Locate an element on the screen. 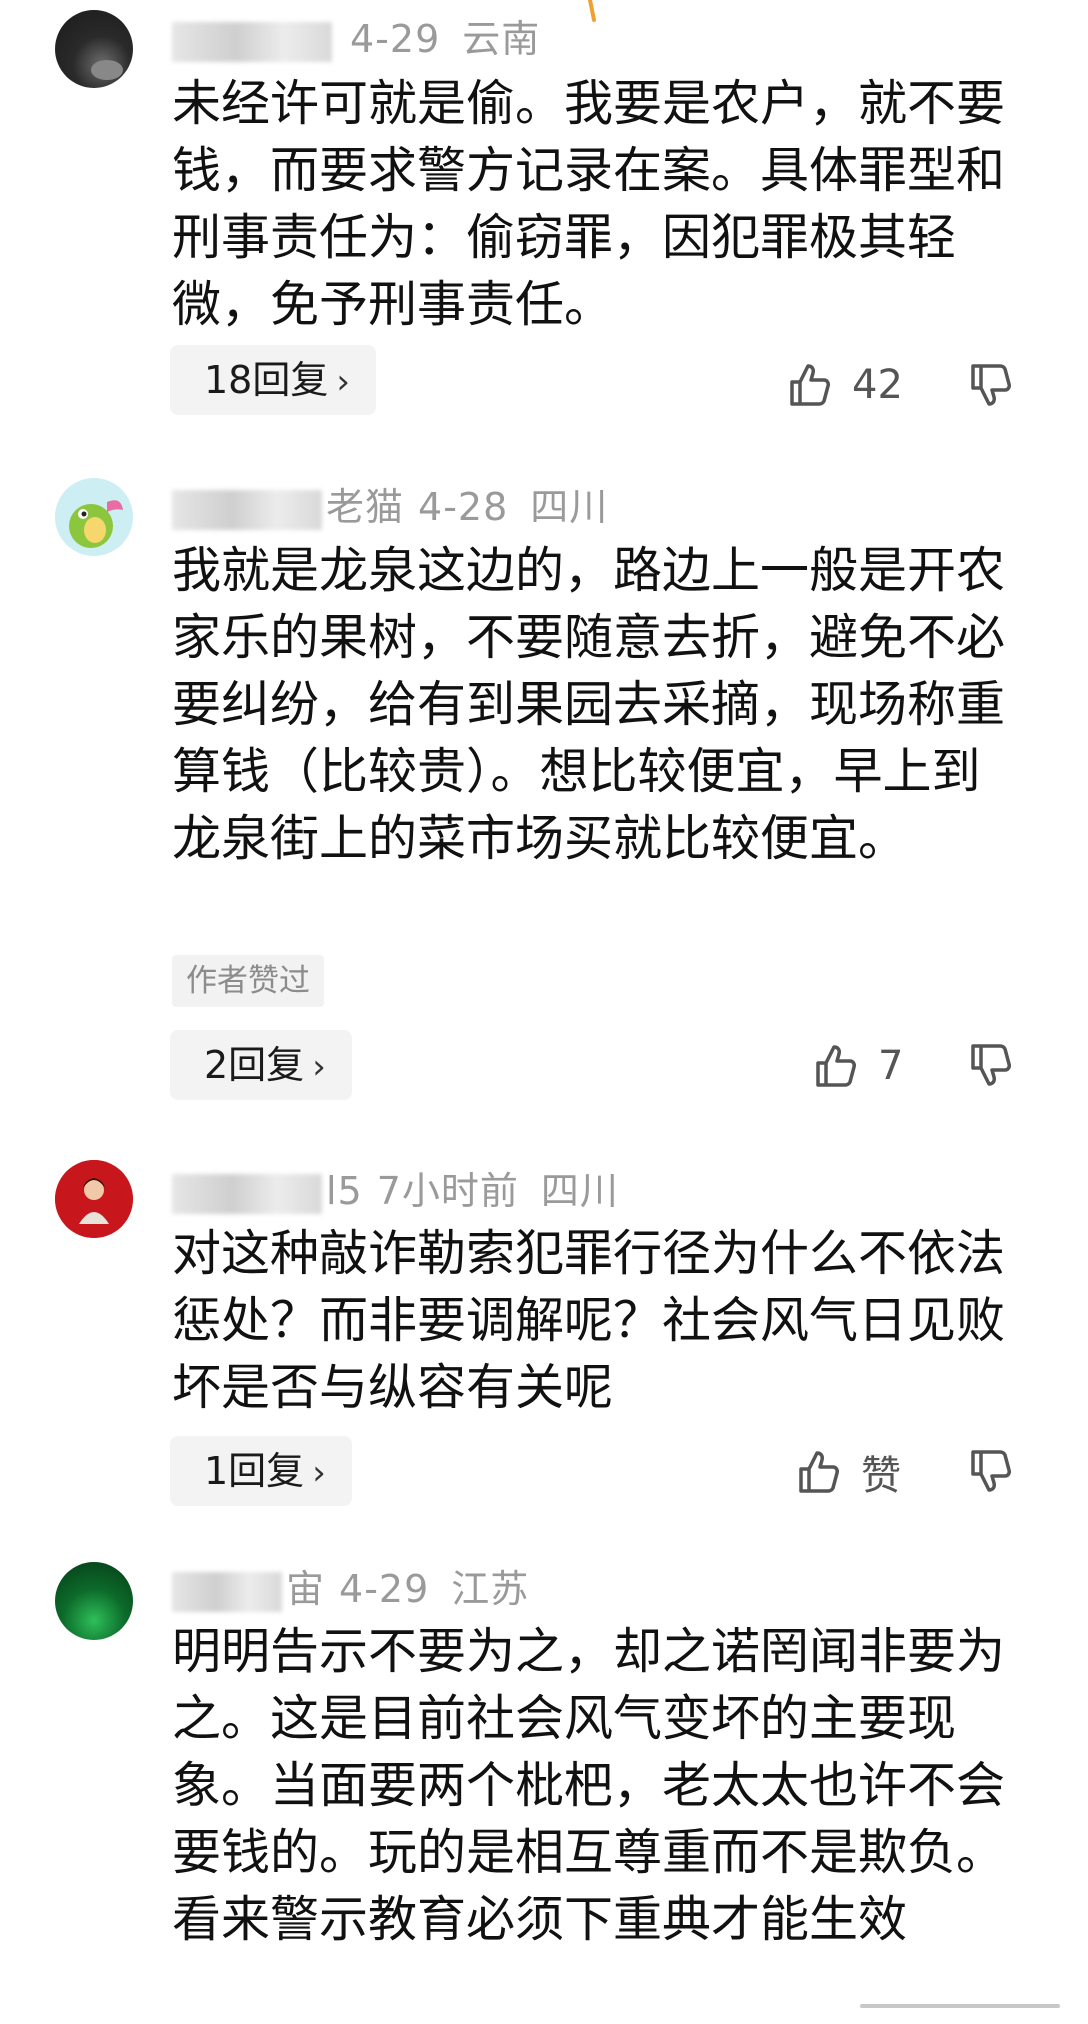  comment-meta: l5 7小时前 四川 is located at coordinates (406, 1187).